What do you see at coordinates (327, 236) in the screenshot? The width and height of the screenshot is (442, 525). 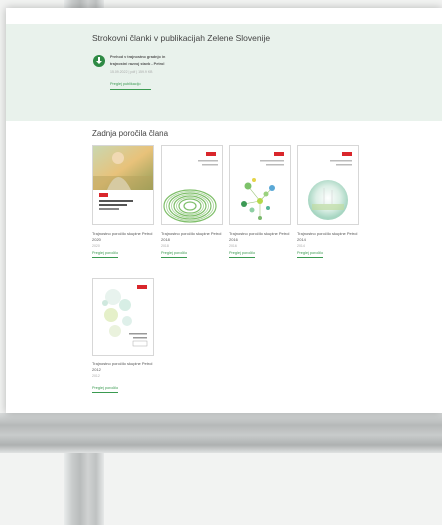 I see `report-title: Trajnostno poročilo skupine Petrol 2014` at bounding box center [327, 236].